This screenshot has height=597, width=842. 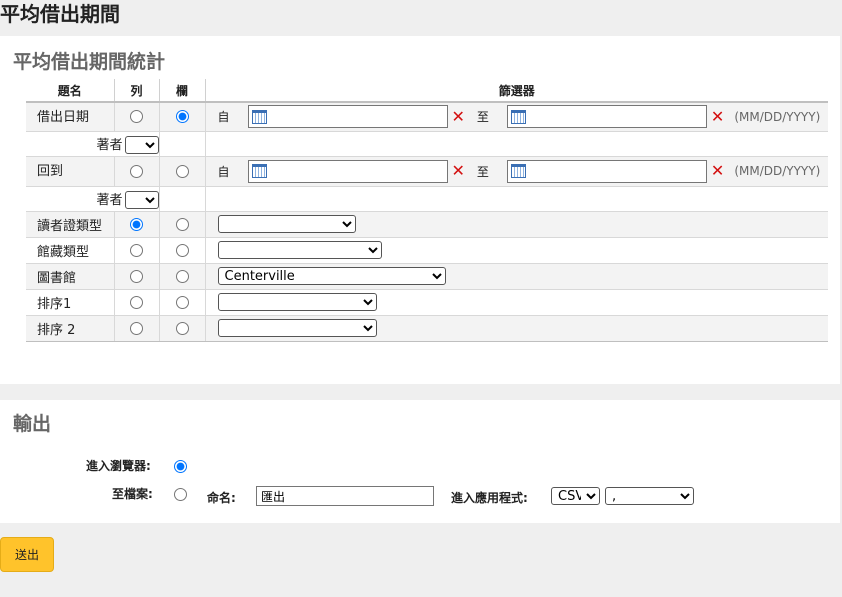 I want to click on row-label-item-type: 館藏類型, so click(x=70, y=249).